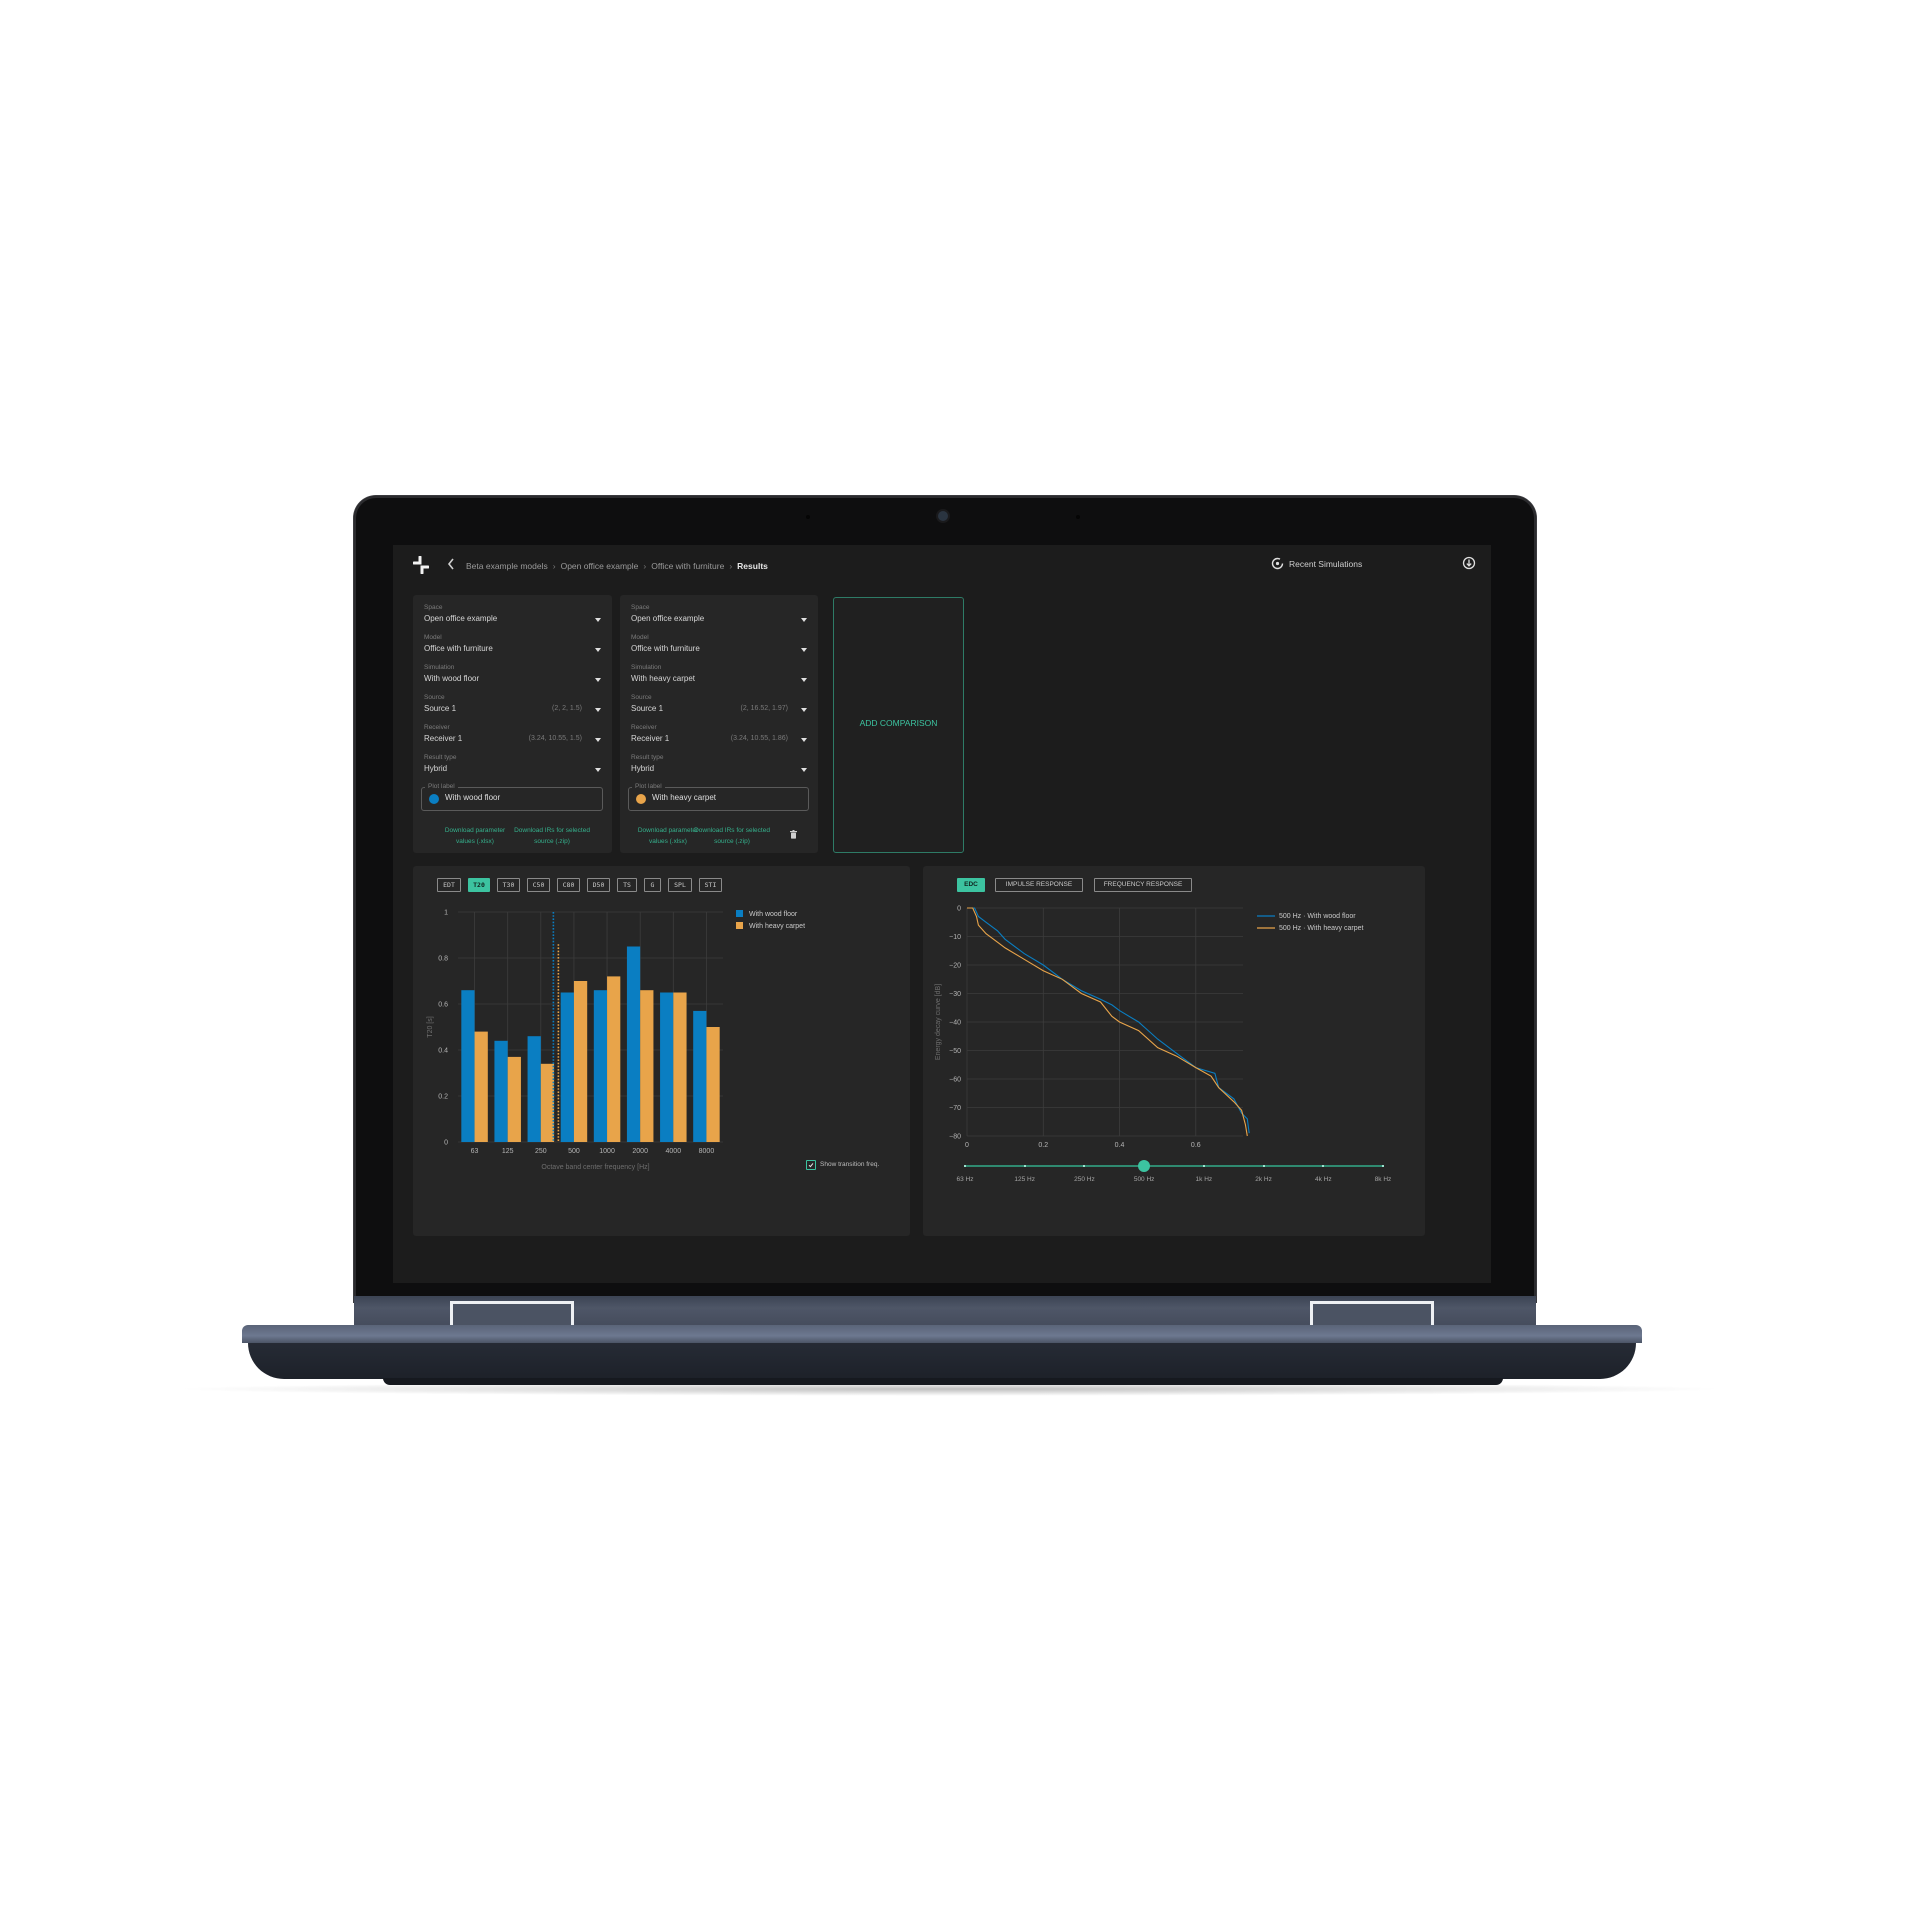  I want to click on slider-tick-label: 125 Hz, so click(1024, 1179).